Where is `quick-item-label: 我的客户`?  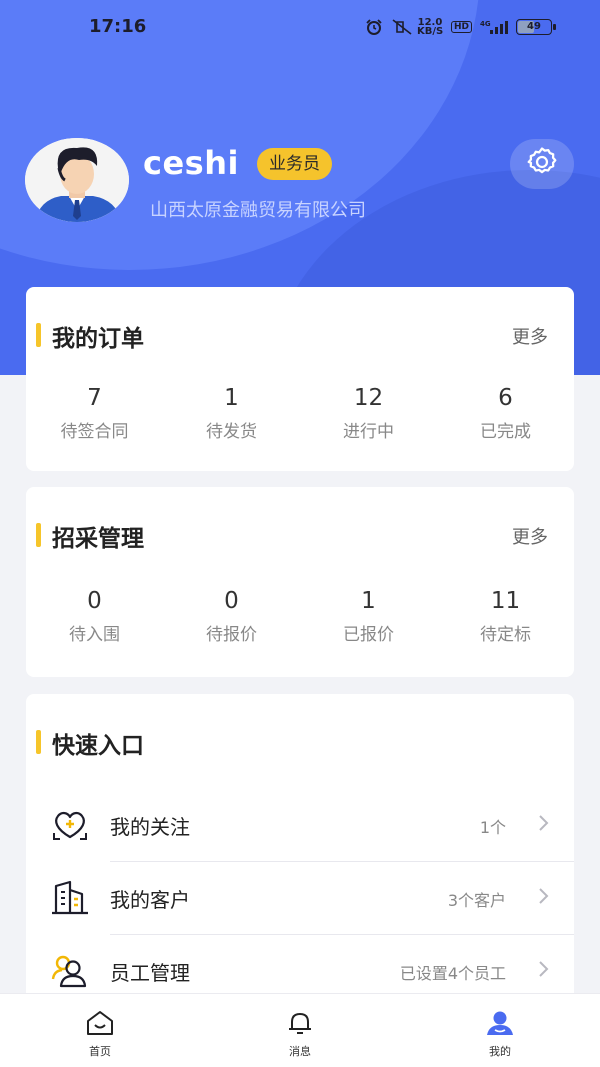
quick-item-label: 我的客户 is located at coordinates (150, 900).